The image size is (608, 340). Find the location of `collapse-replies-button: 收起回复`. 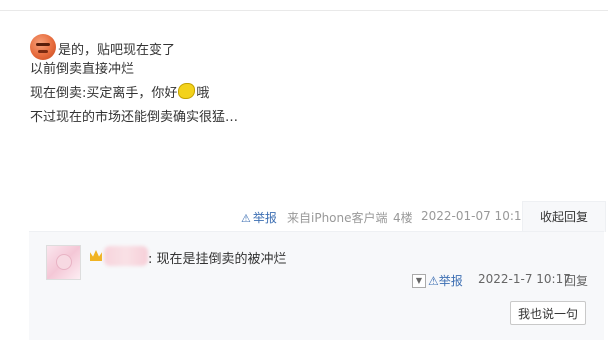

collapse-replies-button: 收起回复 is located at coordinates (564, 216).